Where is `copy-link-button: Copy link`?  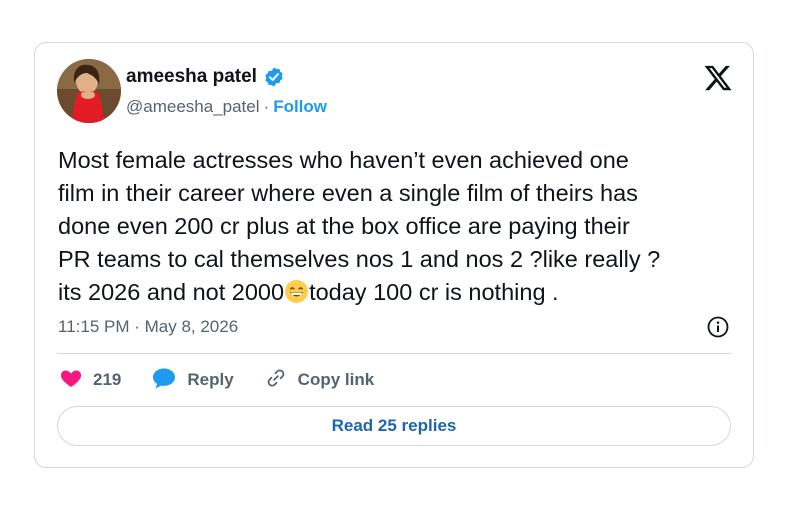
copy-link-button: Copy link is located at coordinates (319, 380).